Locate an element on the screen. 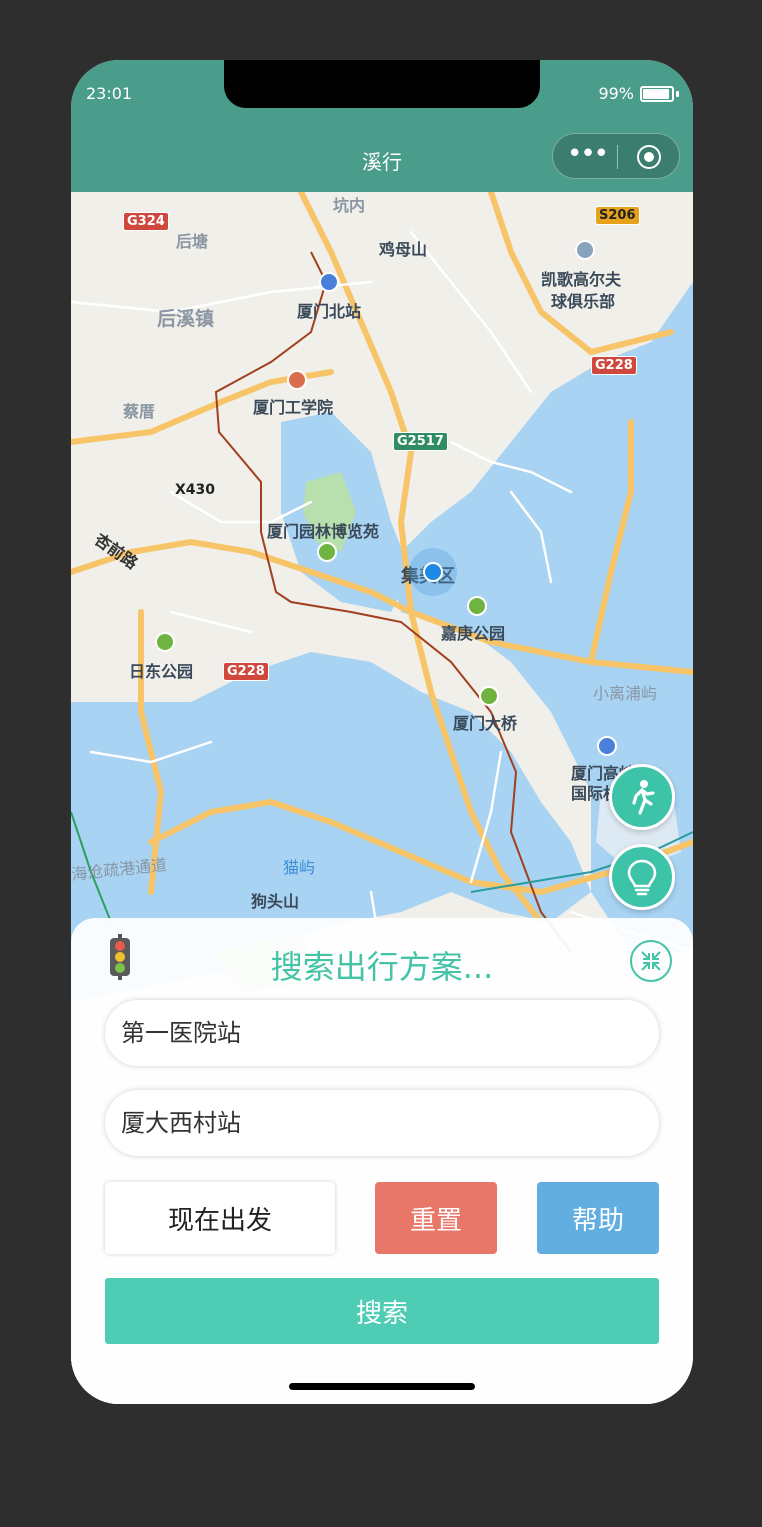 The image size is (762, 1527). depart-time-button: 现在出发 is located at coordinates (220, 1218).